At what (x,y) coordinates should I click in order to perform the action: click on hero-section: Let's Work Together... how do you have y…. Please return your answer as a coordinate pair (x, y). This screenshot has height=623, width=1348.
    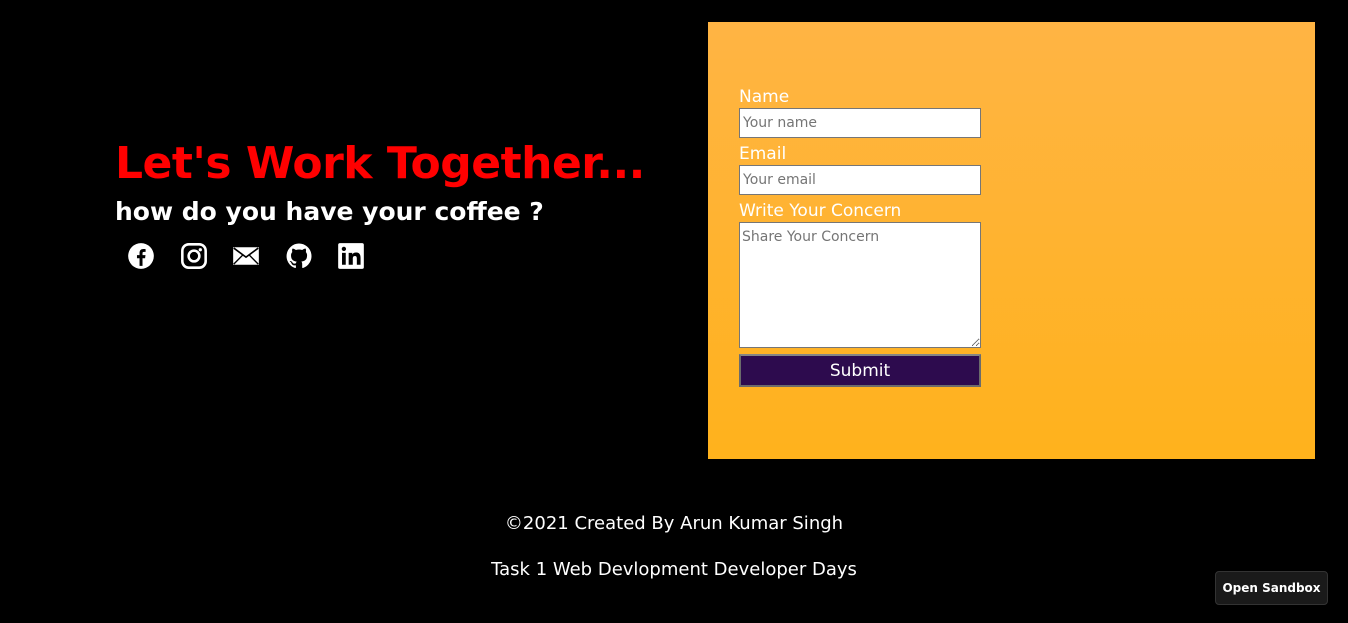
    Looking at the image, I should click on (380, 203).